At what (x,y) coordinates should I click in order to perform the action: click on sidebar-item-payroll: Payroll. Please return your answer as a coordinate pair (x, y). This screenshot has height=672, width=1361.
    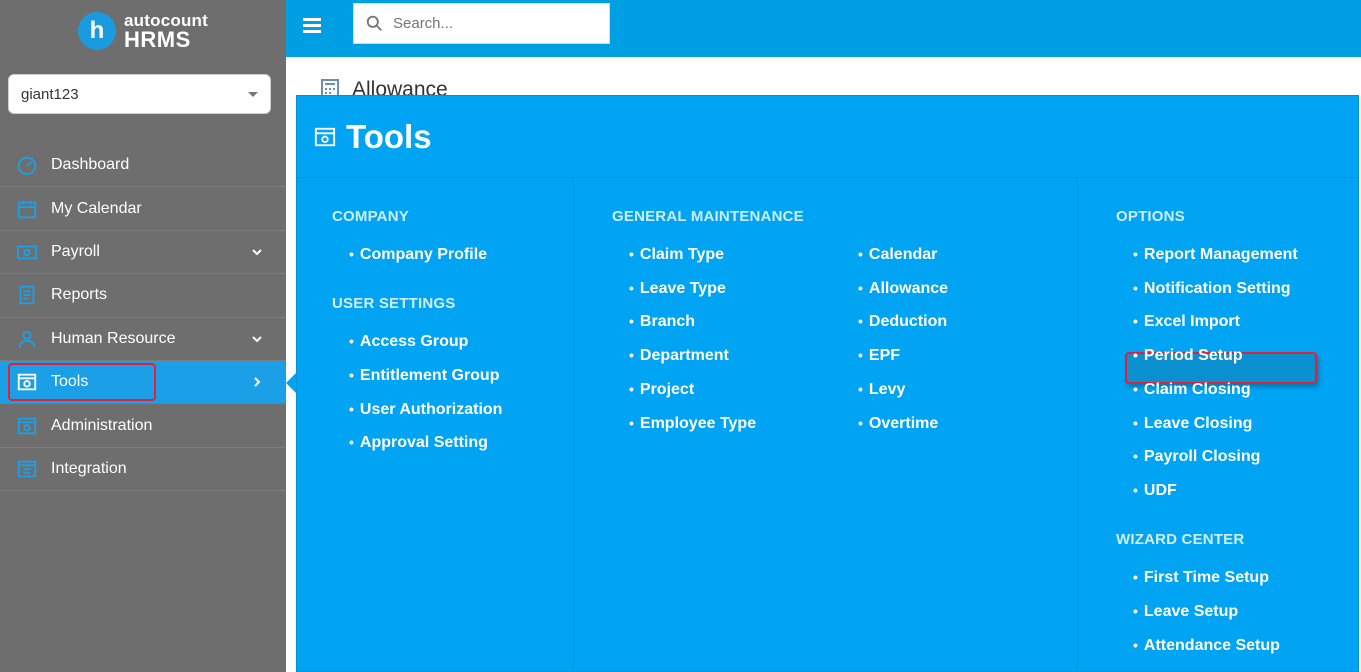
    Looking at the image, I should click on (143, 253).